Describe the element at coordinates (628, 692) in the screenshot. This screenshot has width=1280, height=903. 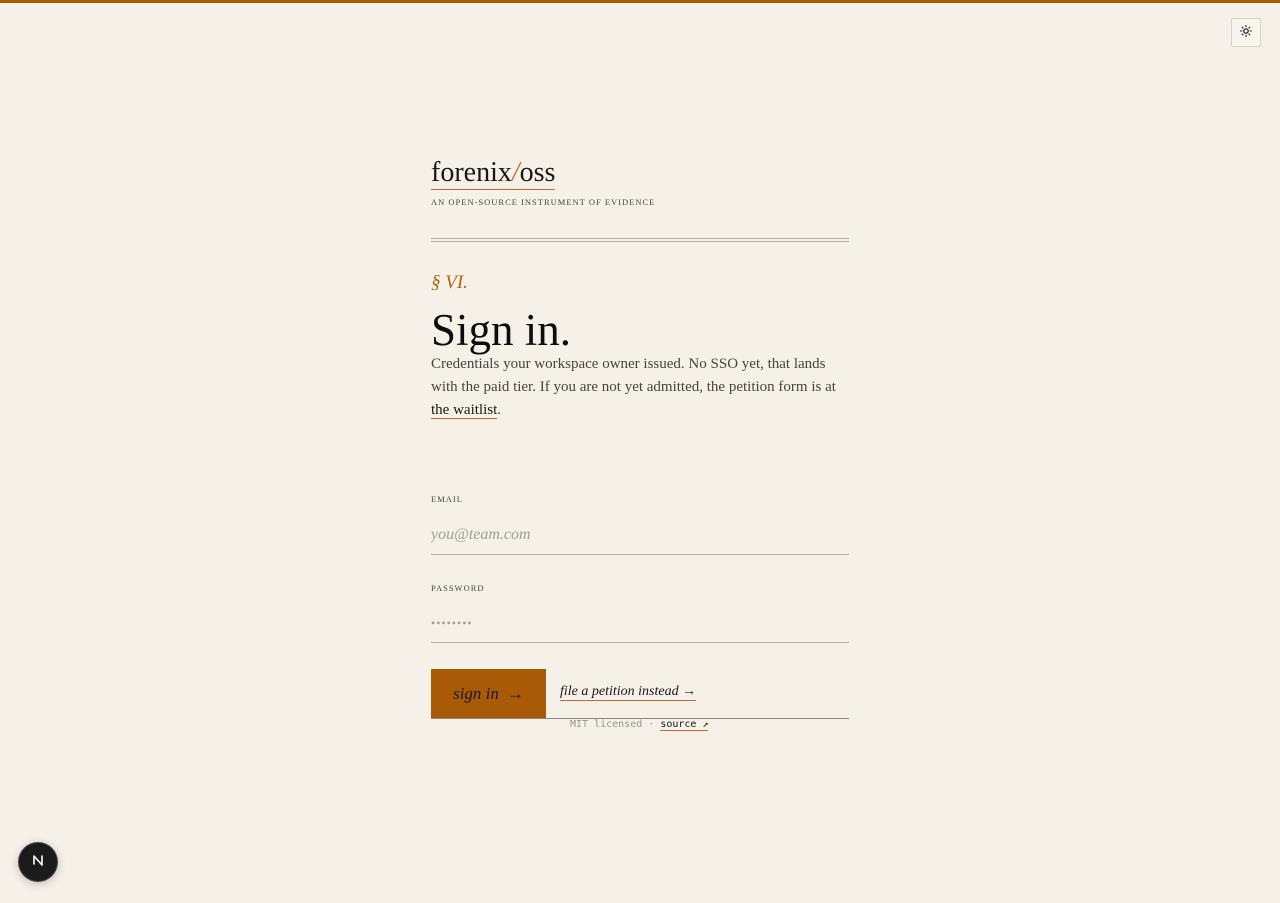
I see `petition-link: file a petition instead →` at that location.